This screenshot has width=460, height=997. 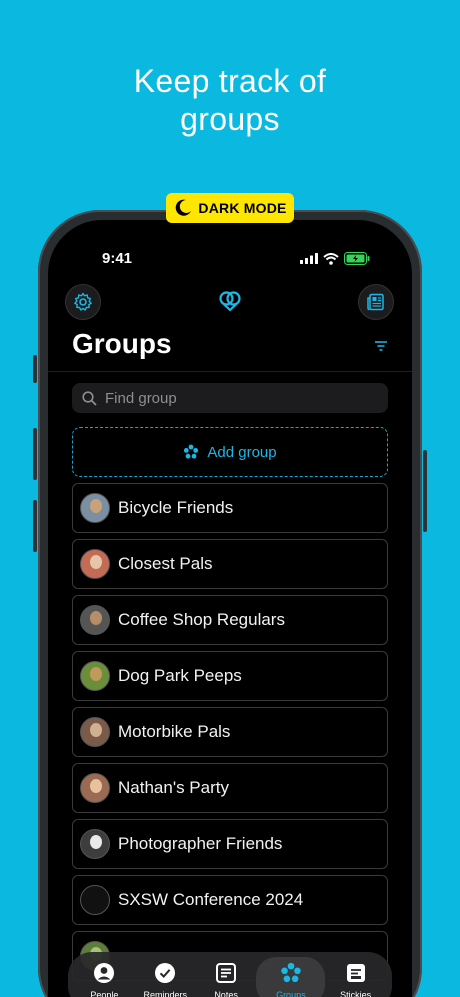 What do you see at coordinates (230, 260) in the screenshot?
I see `status-bar: 9:41` at bounding box center [230, 260].